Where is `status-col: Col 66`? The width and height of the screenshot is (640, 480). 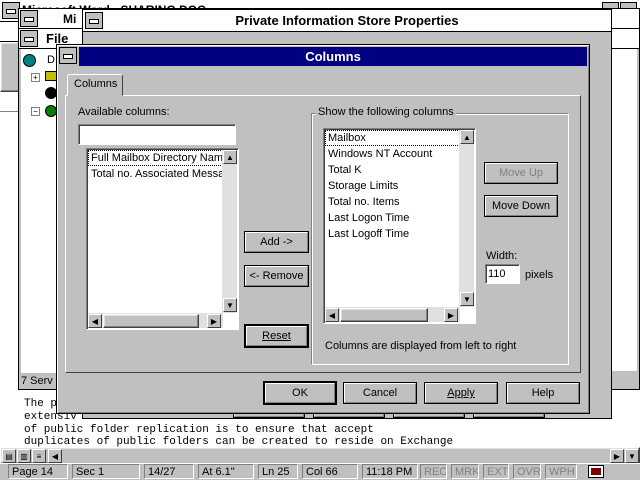
status-col: Col 66 is located at coordinates (330, 471).